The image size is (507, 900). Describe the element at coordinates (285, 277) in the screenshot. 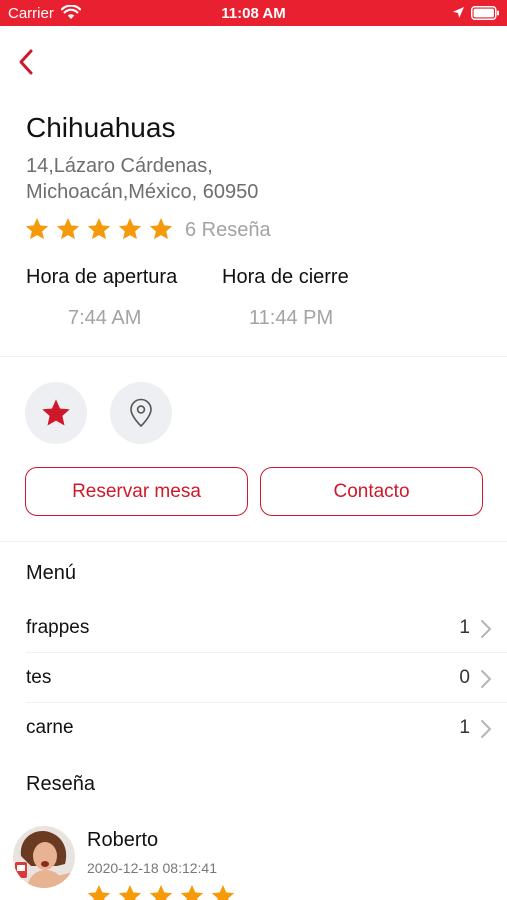

I see `closing-hour-label: Hora de cierre` at that location.